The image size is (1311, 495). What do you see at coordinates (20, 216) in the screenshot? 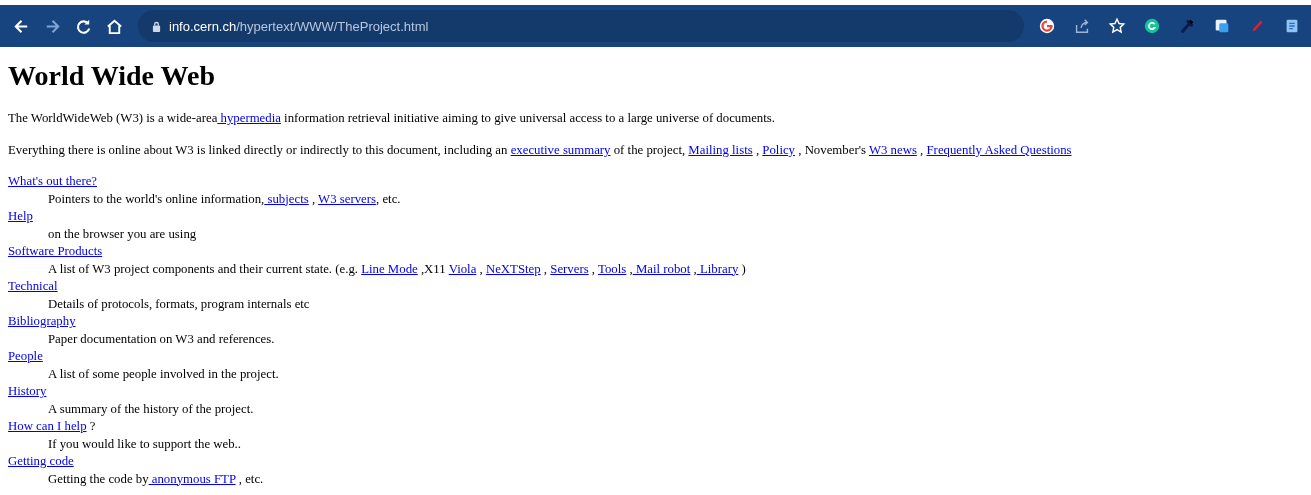
I see `link: Help` at bounding box center [20, 216].